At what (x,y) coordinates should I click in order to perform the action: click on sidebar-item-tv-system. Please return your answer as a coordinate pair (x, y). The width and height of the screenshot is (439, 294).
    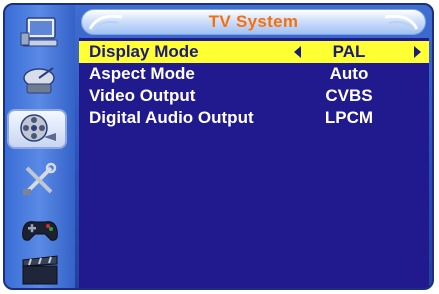
    Looking at the image, I should click on (37, 129).